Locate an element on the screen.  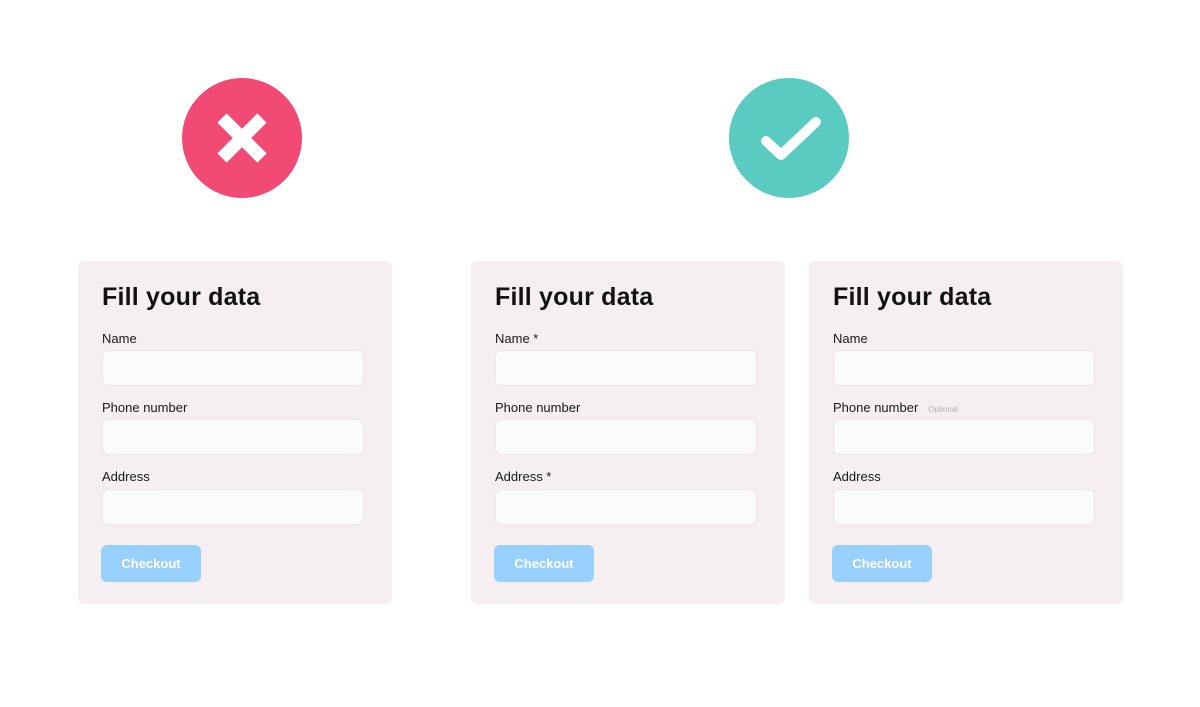
bad-example-badge is located at coordinates (242, 138).